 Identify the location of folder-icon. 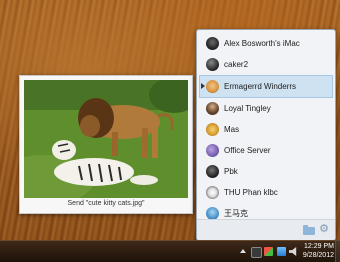
(309, 229).